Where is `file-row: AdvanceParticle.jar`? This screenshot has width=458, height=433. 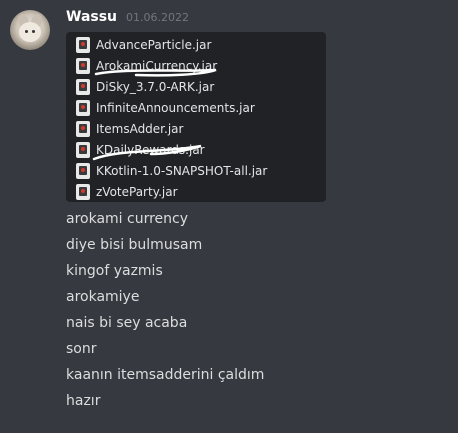
file-row: AdvanceParticle.jar is located at coordinates (143, 44).